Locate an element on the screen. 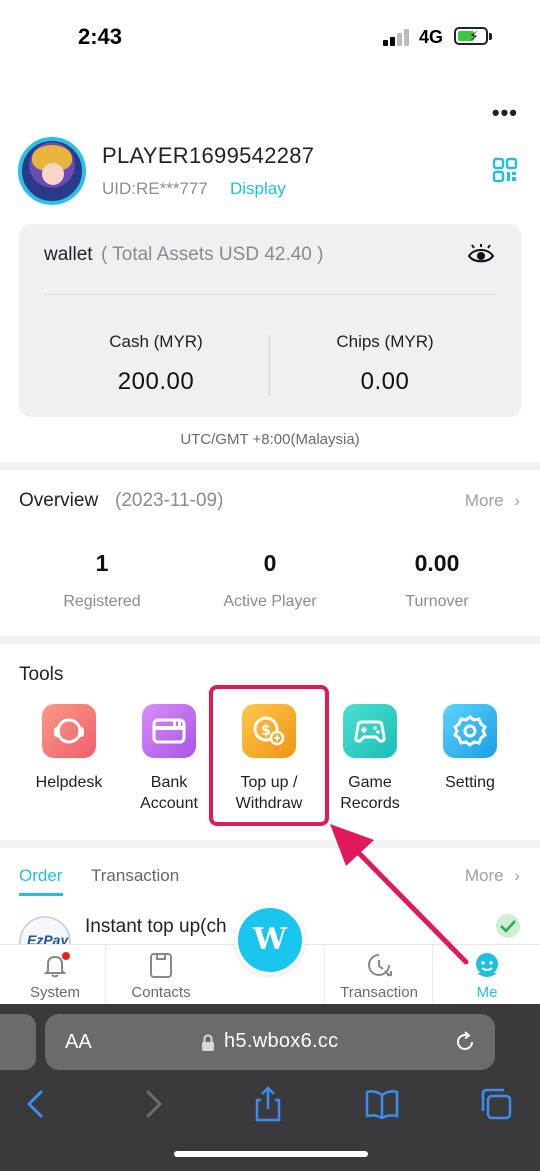 The height and width of the screenshot is (1171, 540). status-bar: 2:43 4G ⚡ is located at coordinates (270, 36).